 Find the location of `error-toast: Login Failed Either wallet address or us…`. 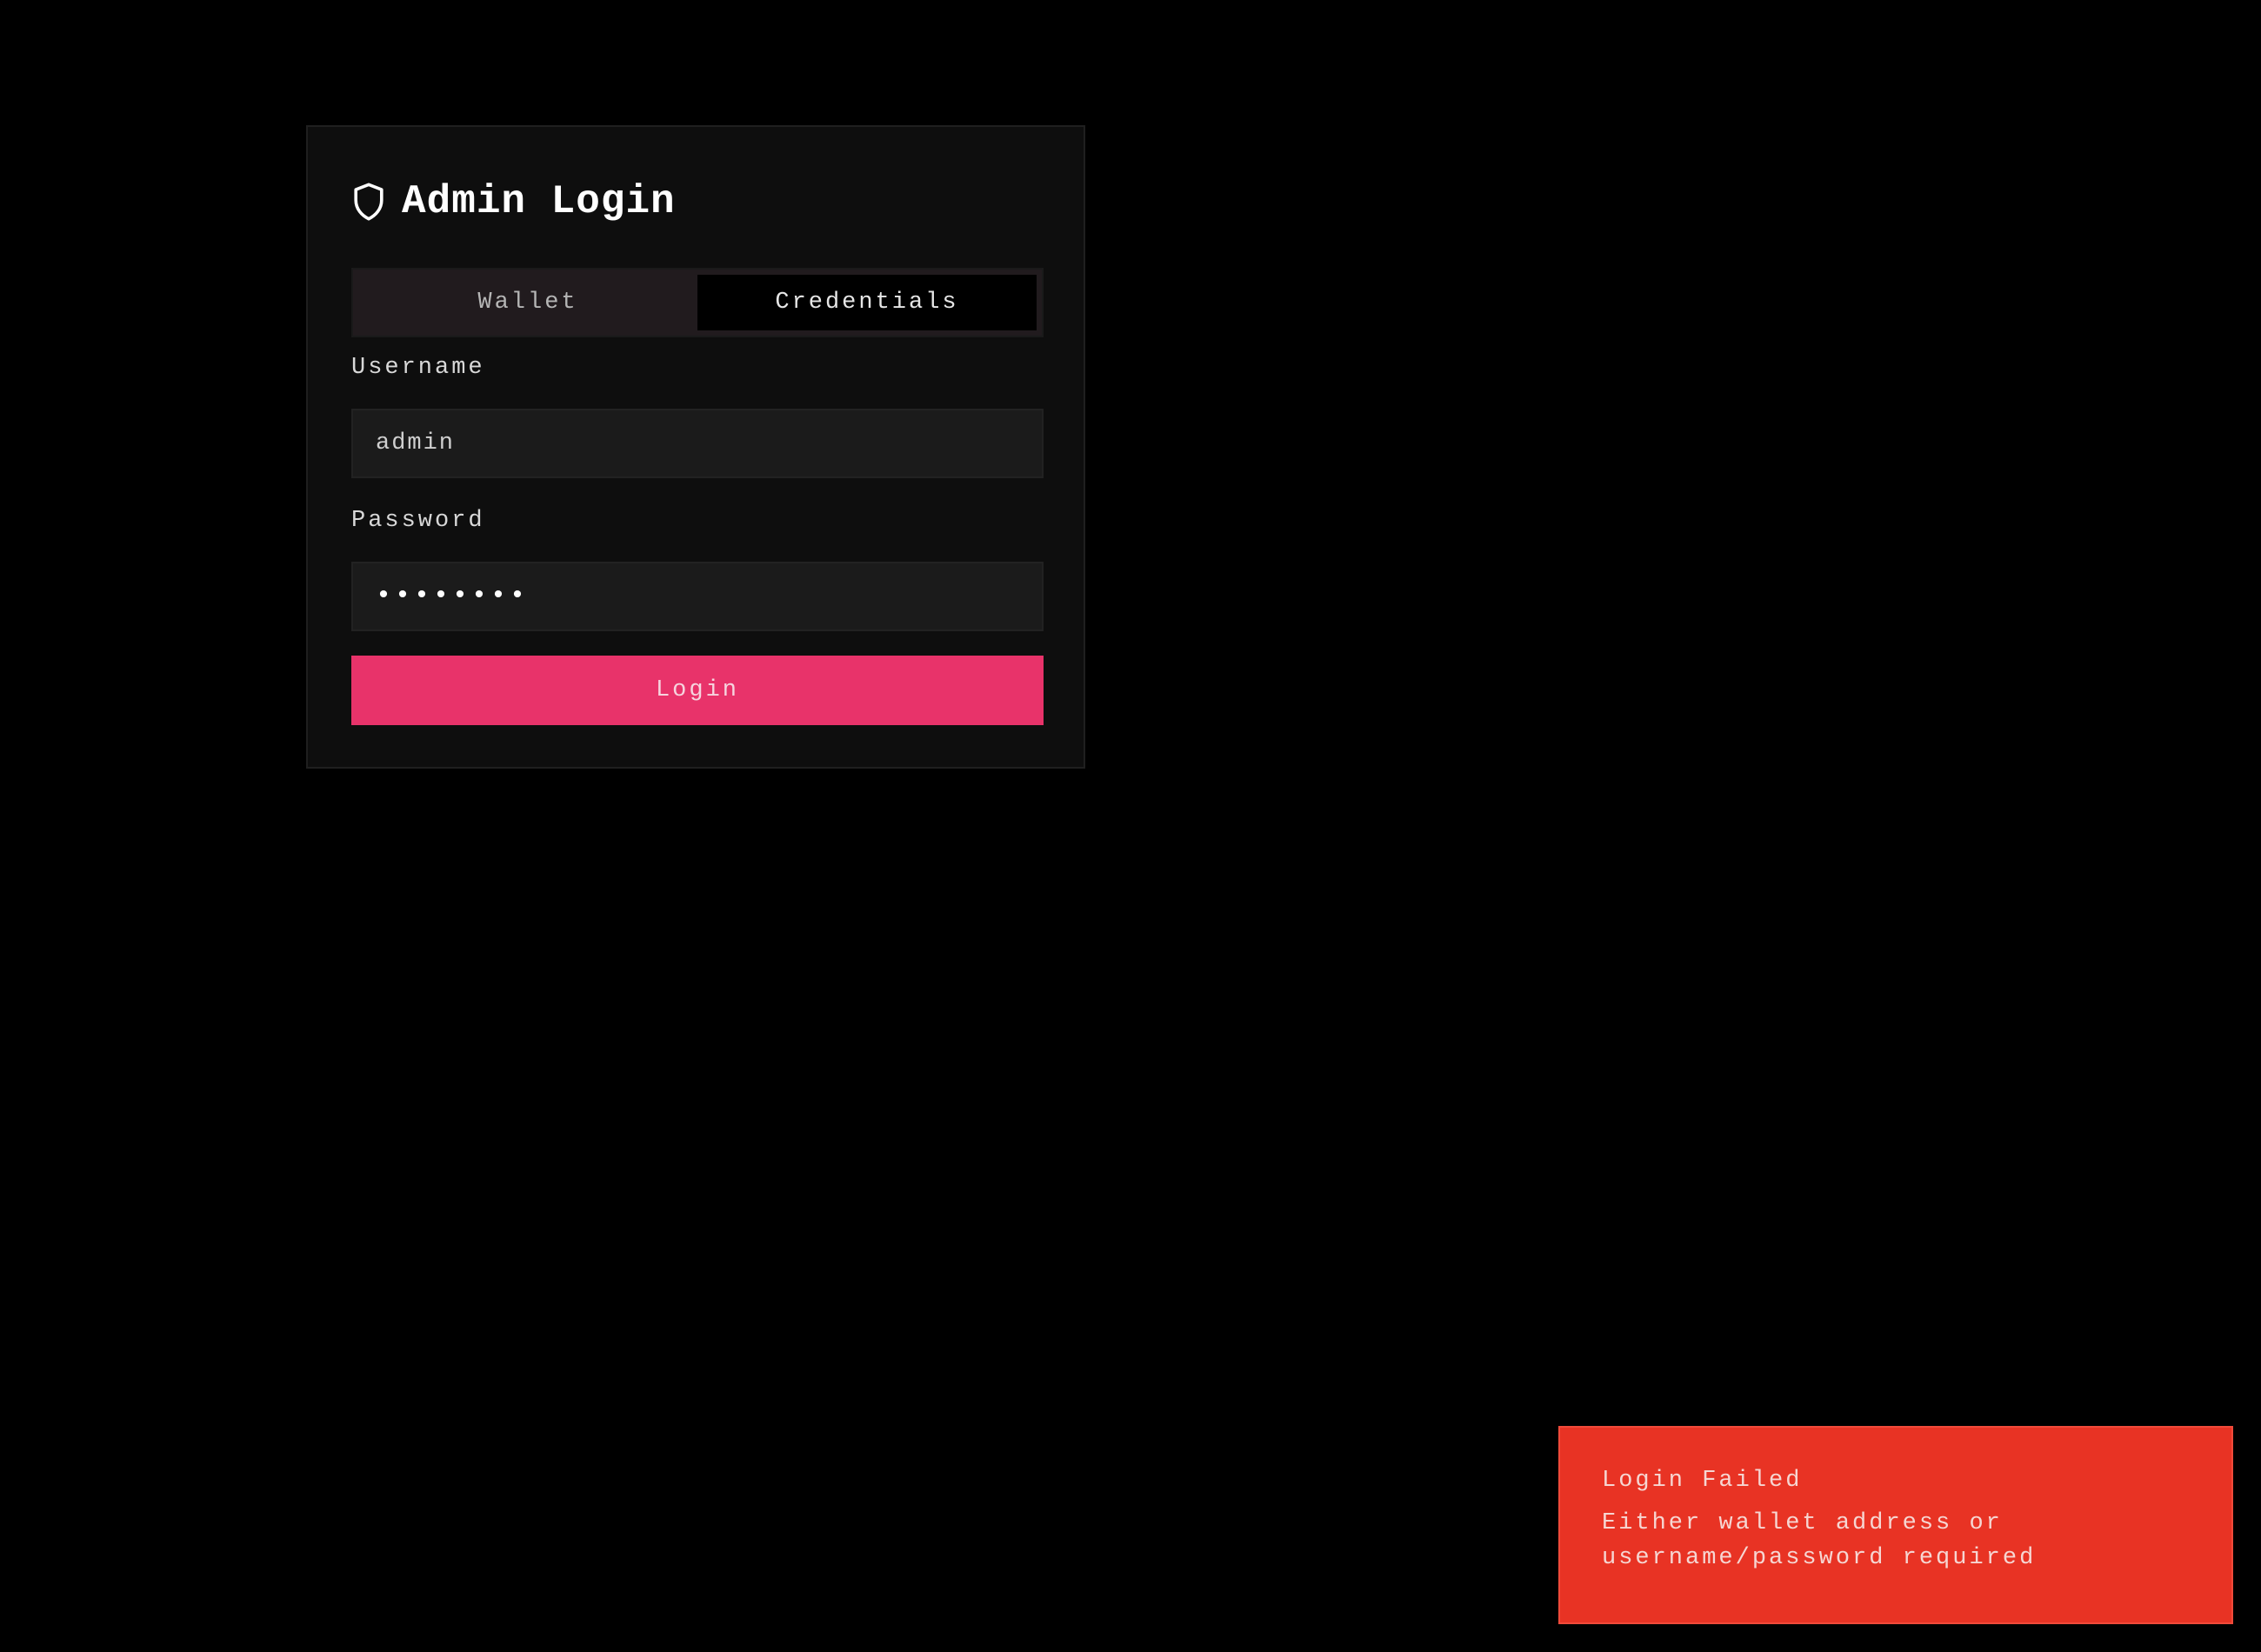

error-toast: Login Failed Either wallet address or us… is located at coordinates (1895, 1525).